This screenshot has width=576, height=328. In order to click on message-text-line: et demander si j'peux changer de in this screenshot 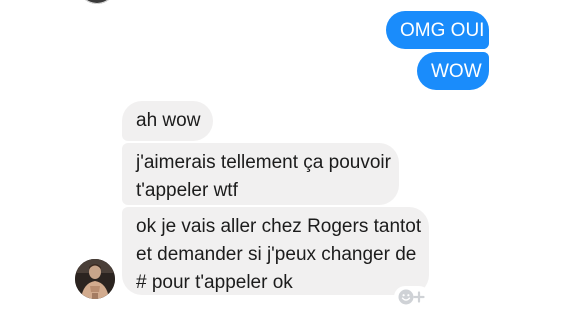, I will do `click(276, 254)`.